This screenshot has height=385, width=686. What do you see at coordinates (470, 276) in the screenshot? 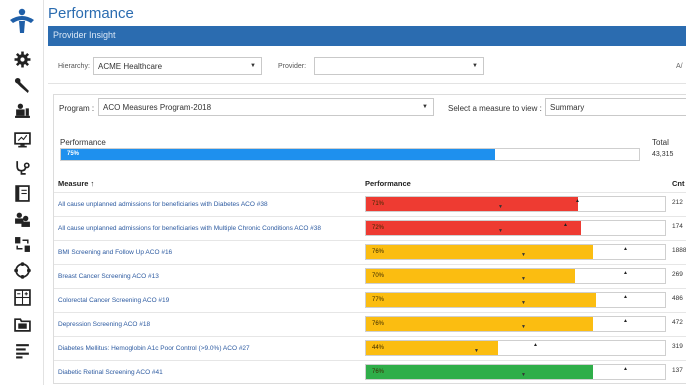
I see `performance-fill: 70%` at bounding box center [470, 276].